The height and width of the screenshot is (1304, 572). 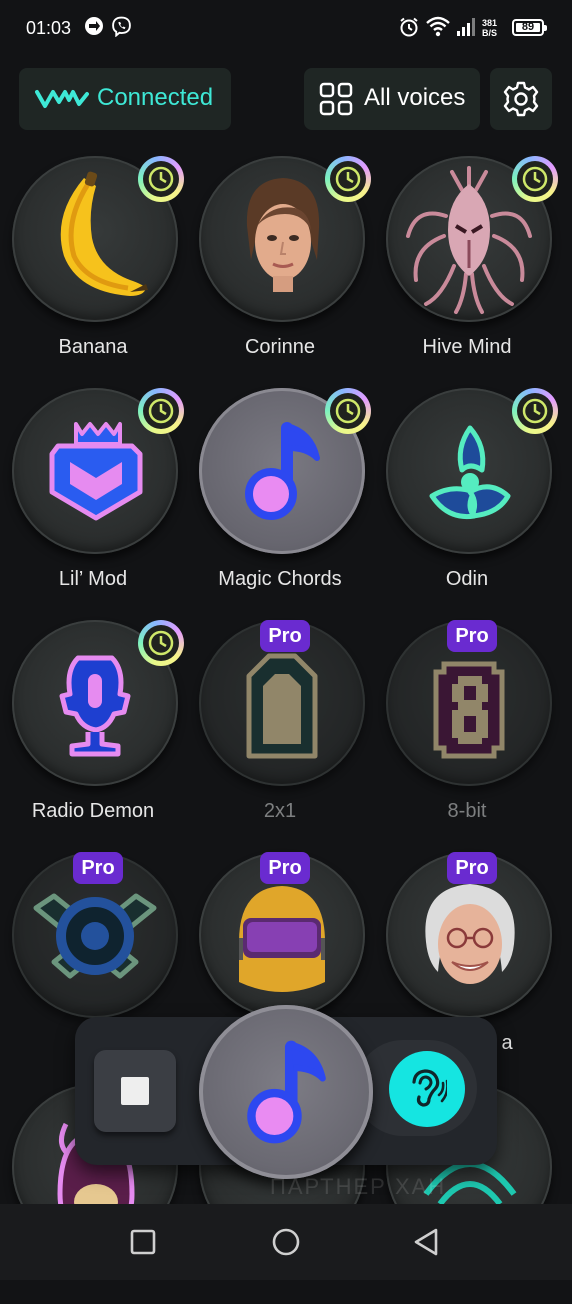 What do you see at coordinates (155, 97) in the screenshot?
I see `connected-label: Connected` at bounding box center [155, 97].